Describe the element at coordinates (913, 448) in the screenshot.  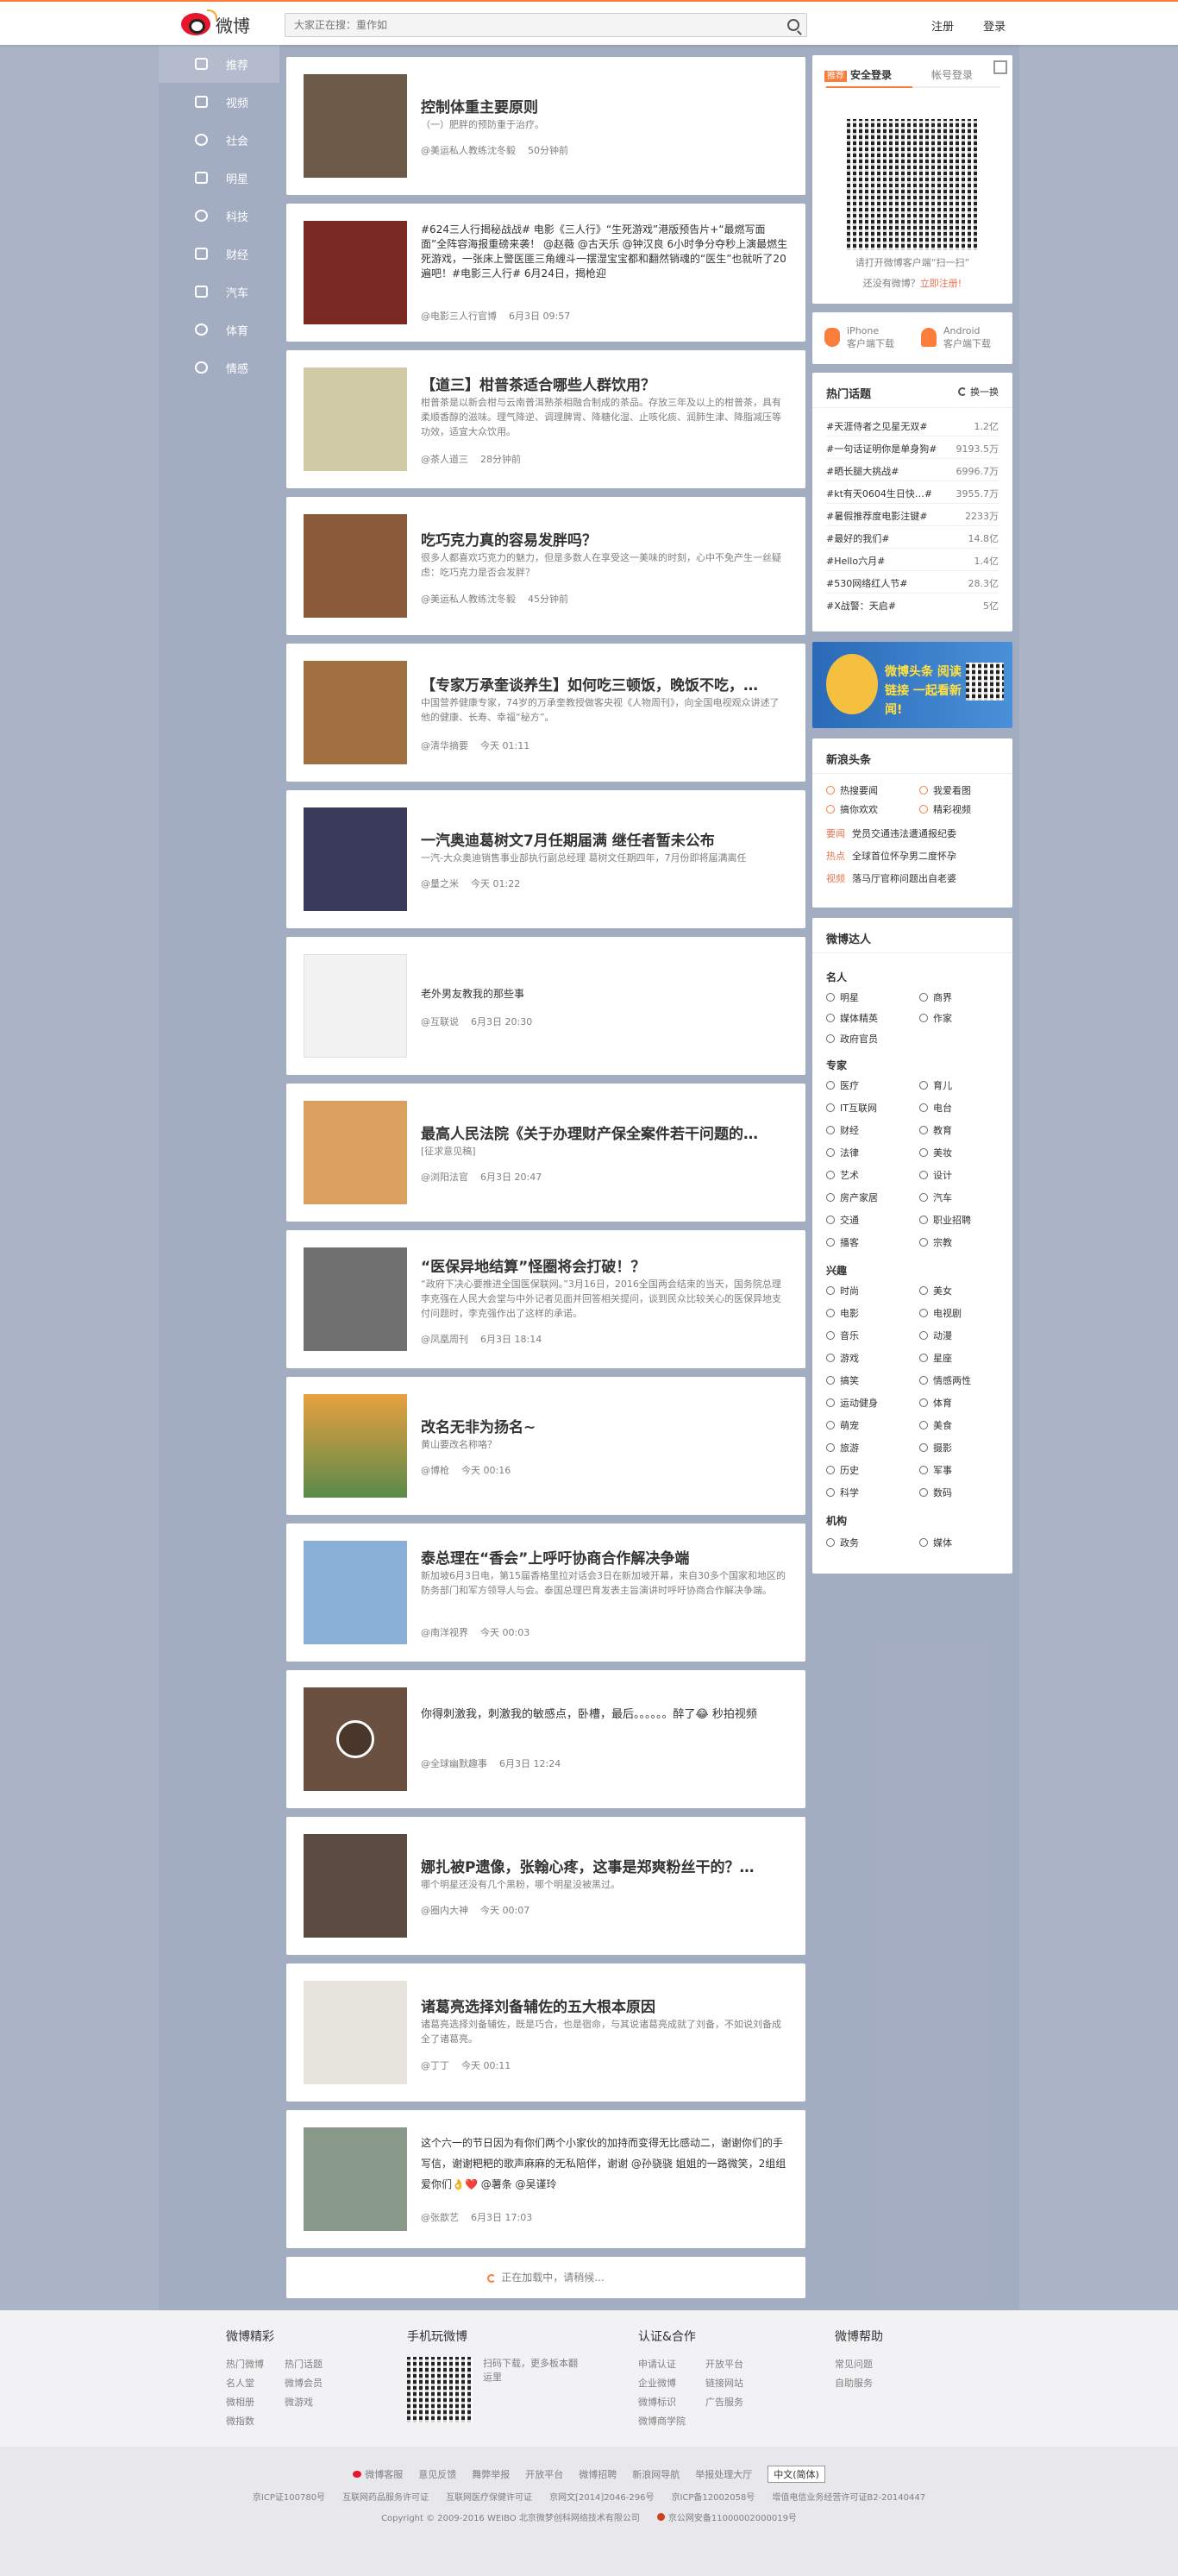
I see `hot-topic-row: #一句话证明你是单身狗# 9193.5万` at that location.